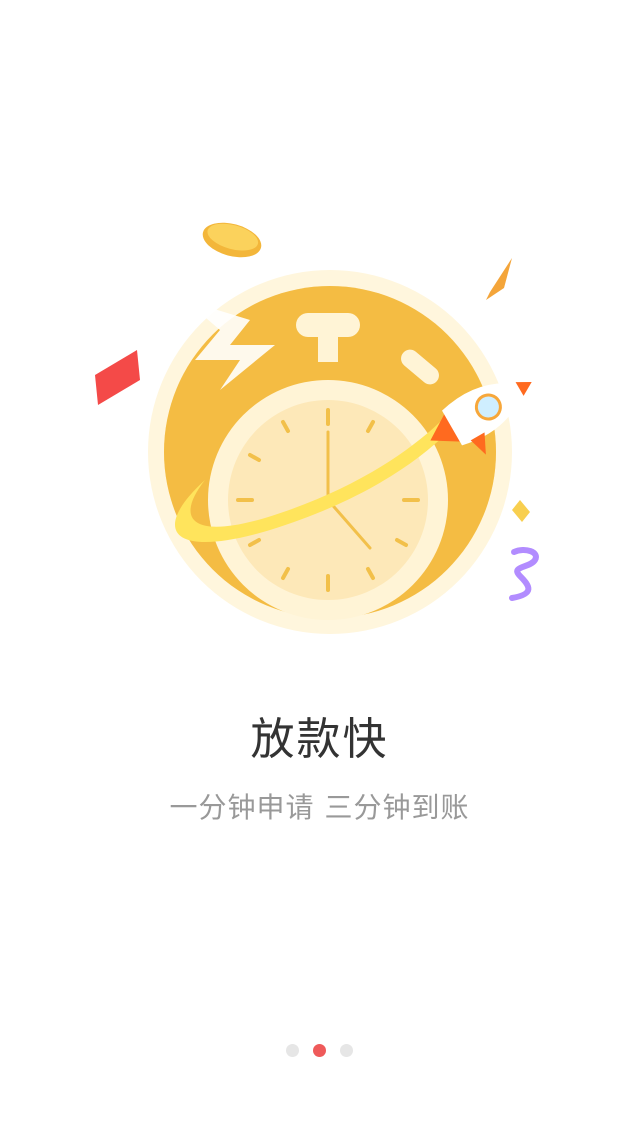 This screenshot has width=639, height=1136. Describe the element at coordinates (117, 377) in the screenshot. I see `red-confetti-icon` at that location.